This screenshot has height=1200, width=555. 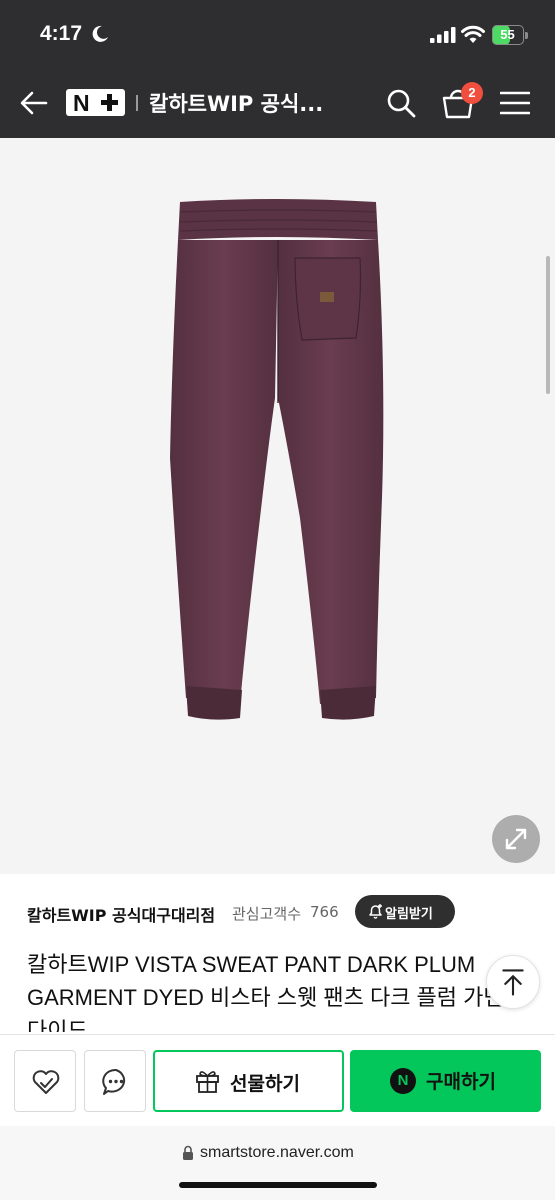 I want to click on hamburger-menu-icon, so click(x=515, y=103).